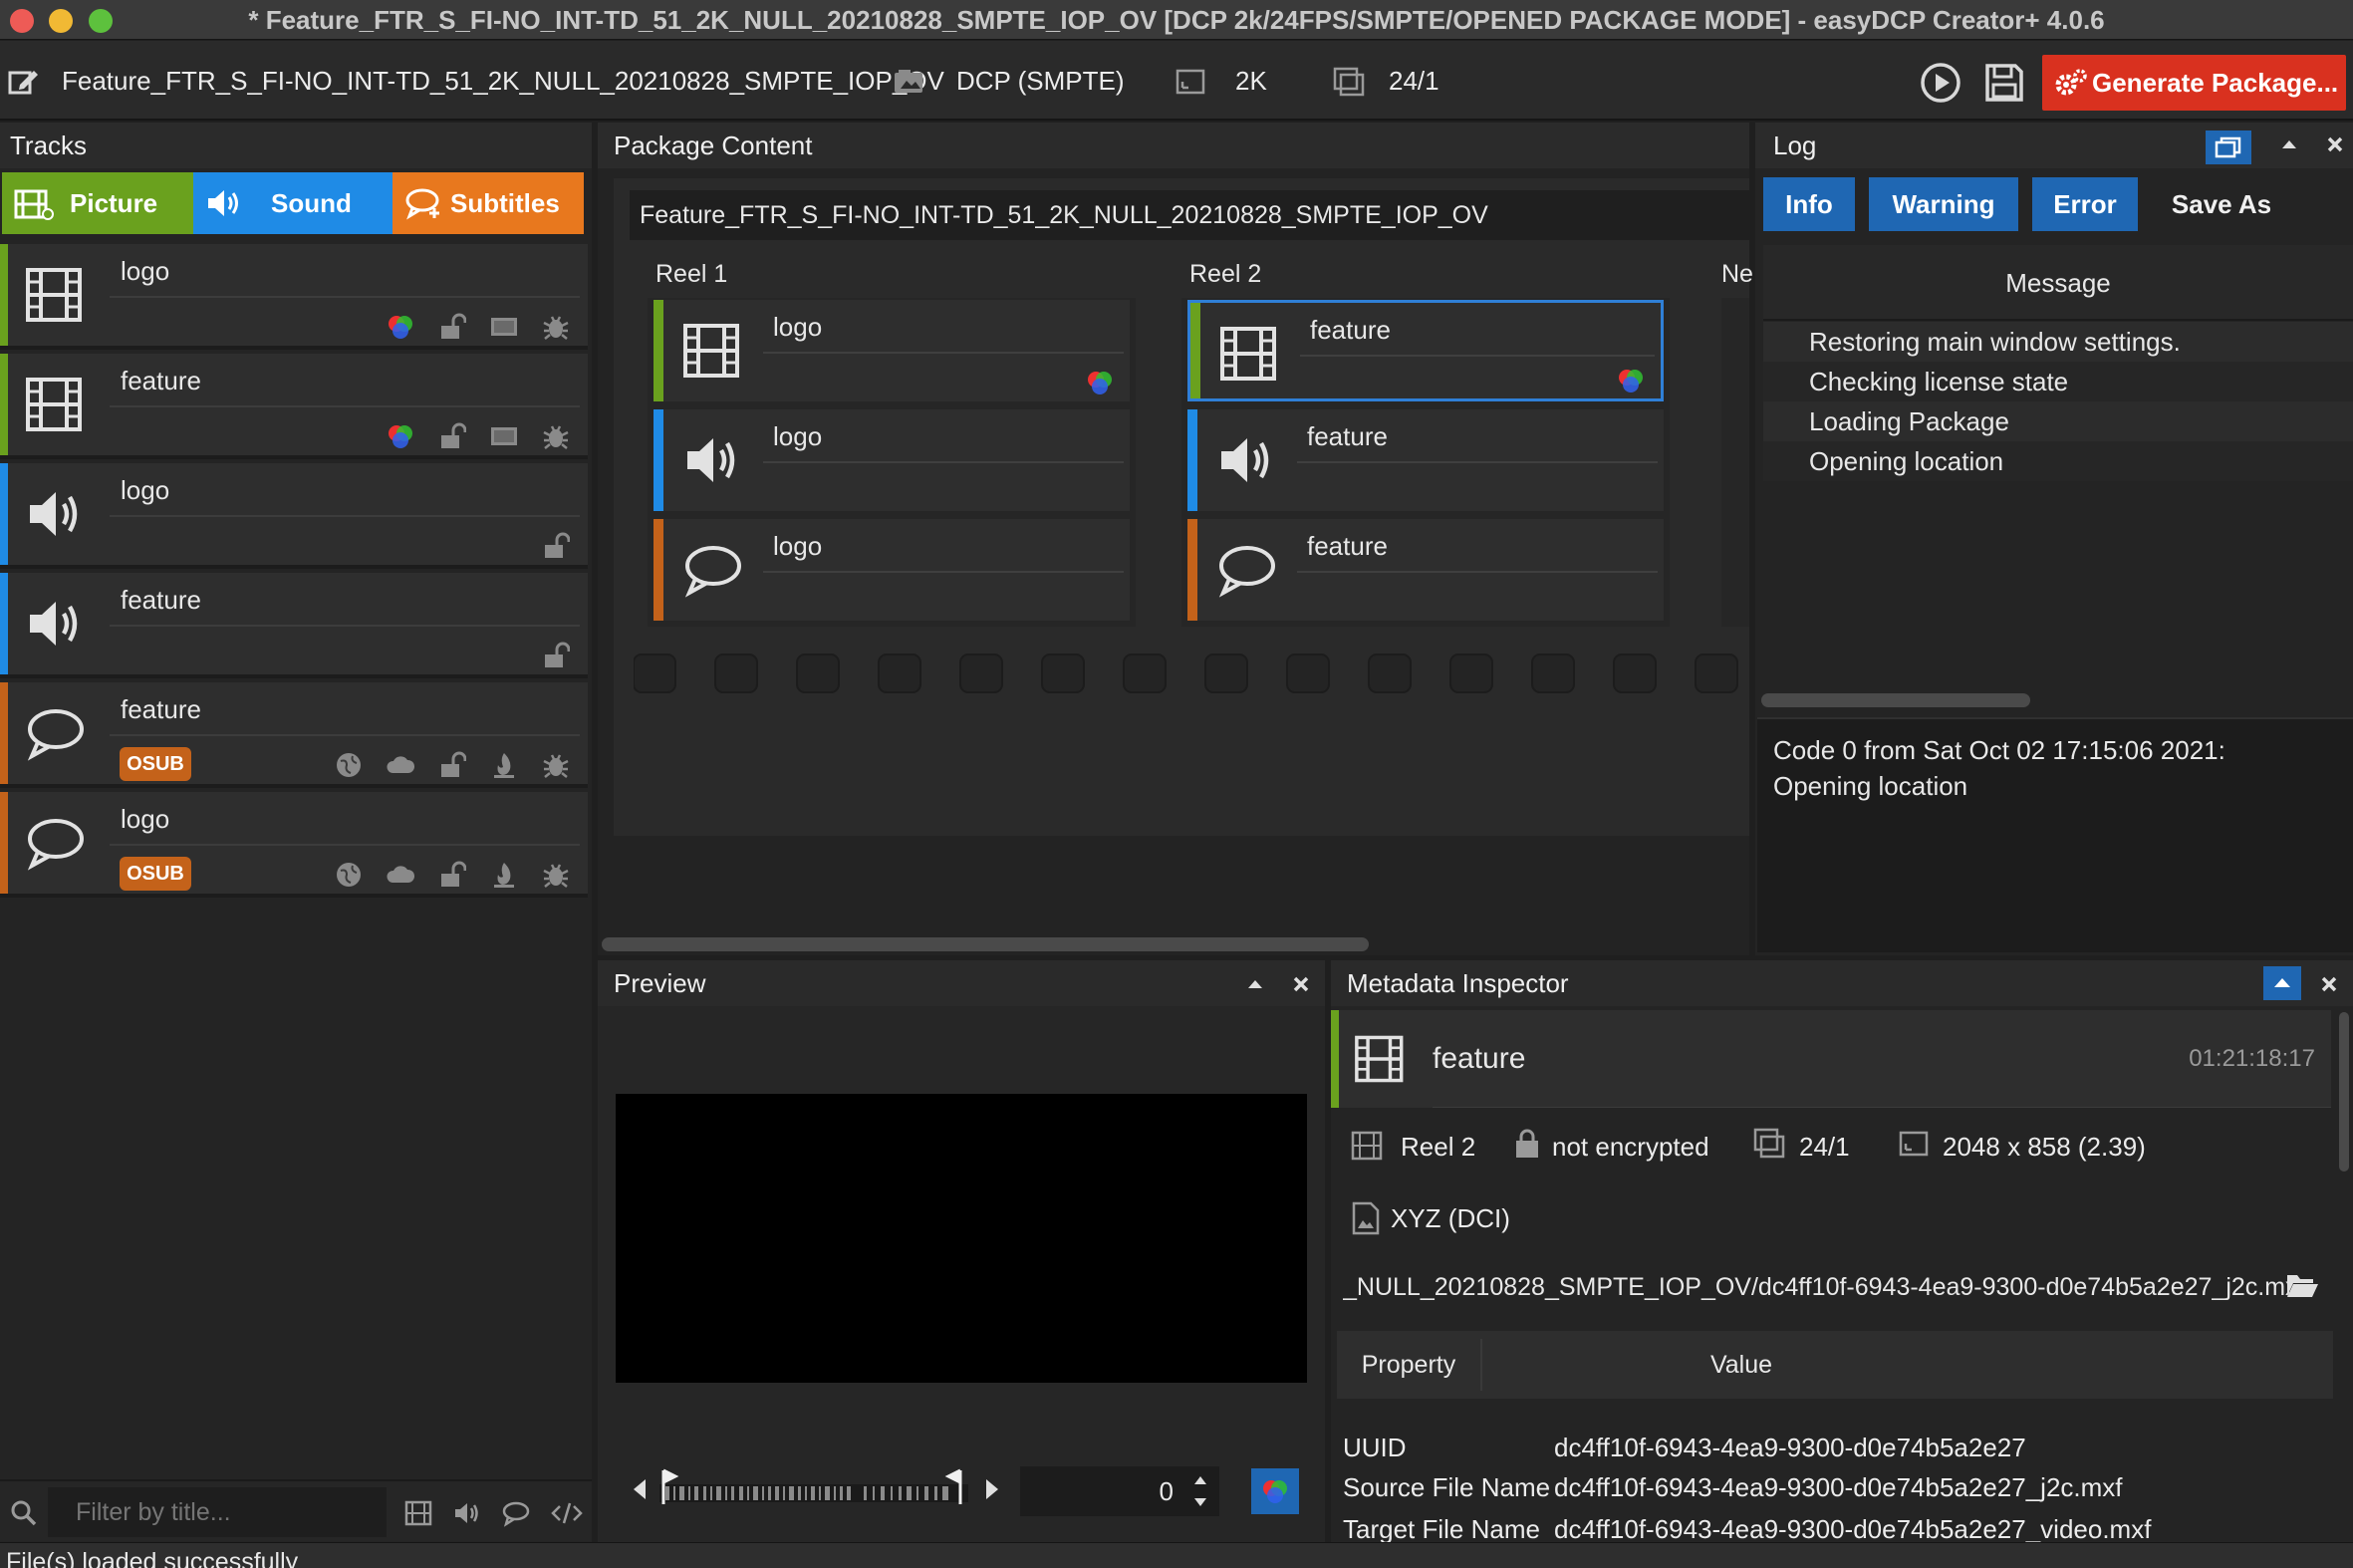  Describe the element at coordinates (1941, 83) in the screenshot. I see `play-icon` at that location.